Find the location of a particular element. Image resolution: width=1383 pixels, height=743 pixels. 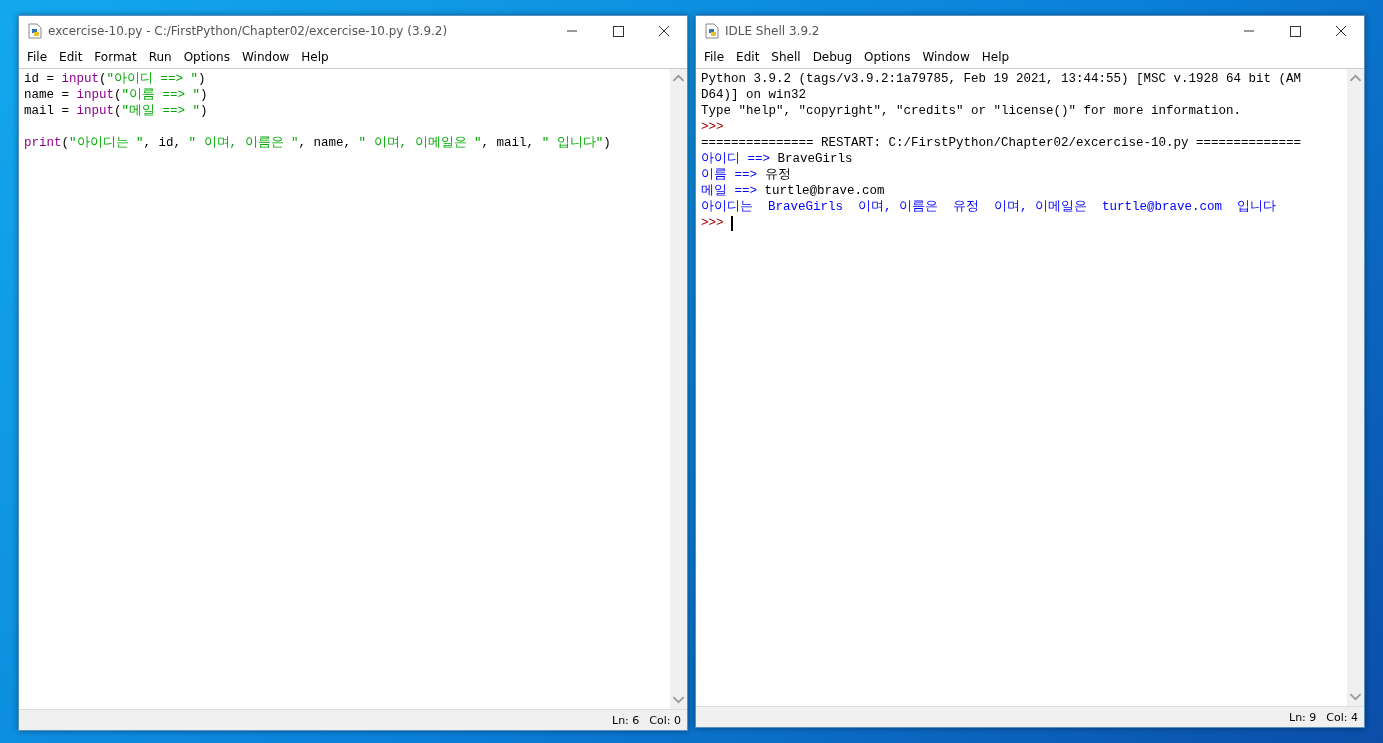

code-line: Type "help", "copyright", "credits" or "license()" for more information. is located at coordinates (971, 111).